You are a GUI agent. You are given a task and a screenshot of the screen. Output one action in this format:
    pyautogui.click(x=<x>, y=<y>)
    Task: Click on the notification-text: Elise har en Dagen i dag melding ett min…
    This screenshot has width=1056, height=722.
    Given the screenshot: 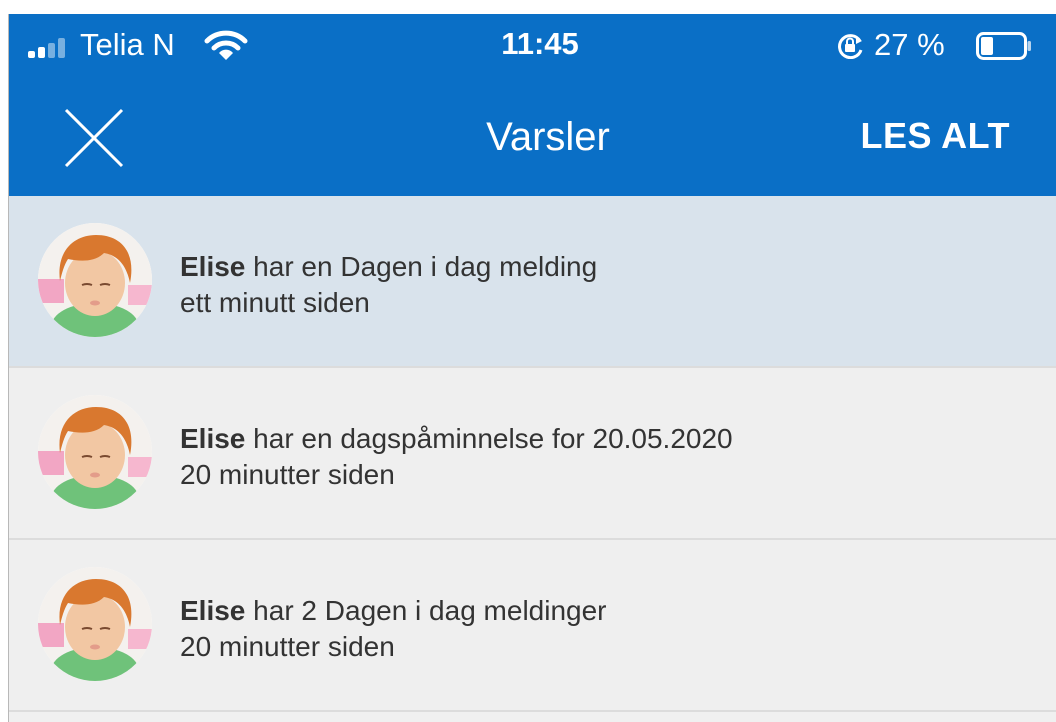 What is the action you would take?
    pyautogui.click(x=388, y=285)
    